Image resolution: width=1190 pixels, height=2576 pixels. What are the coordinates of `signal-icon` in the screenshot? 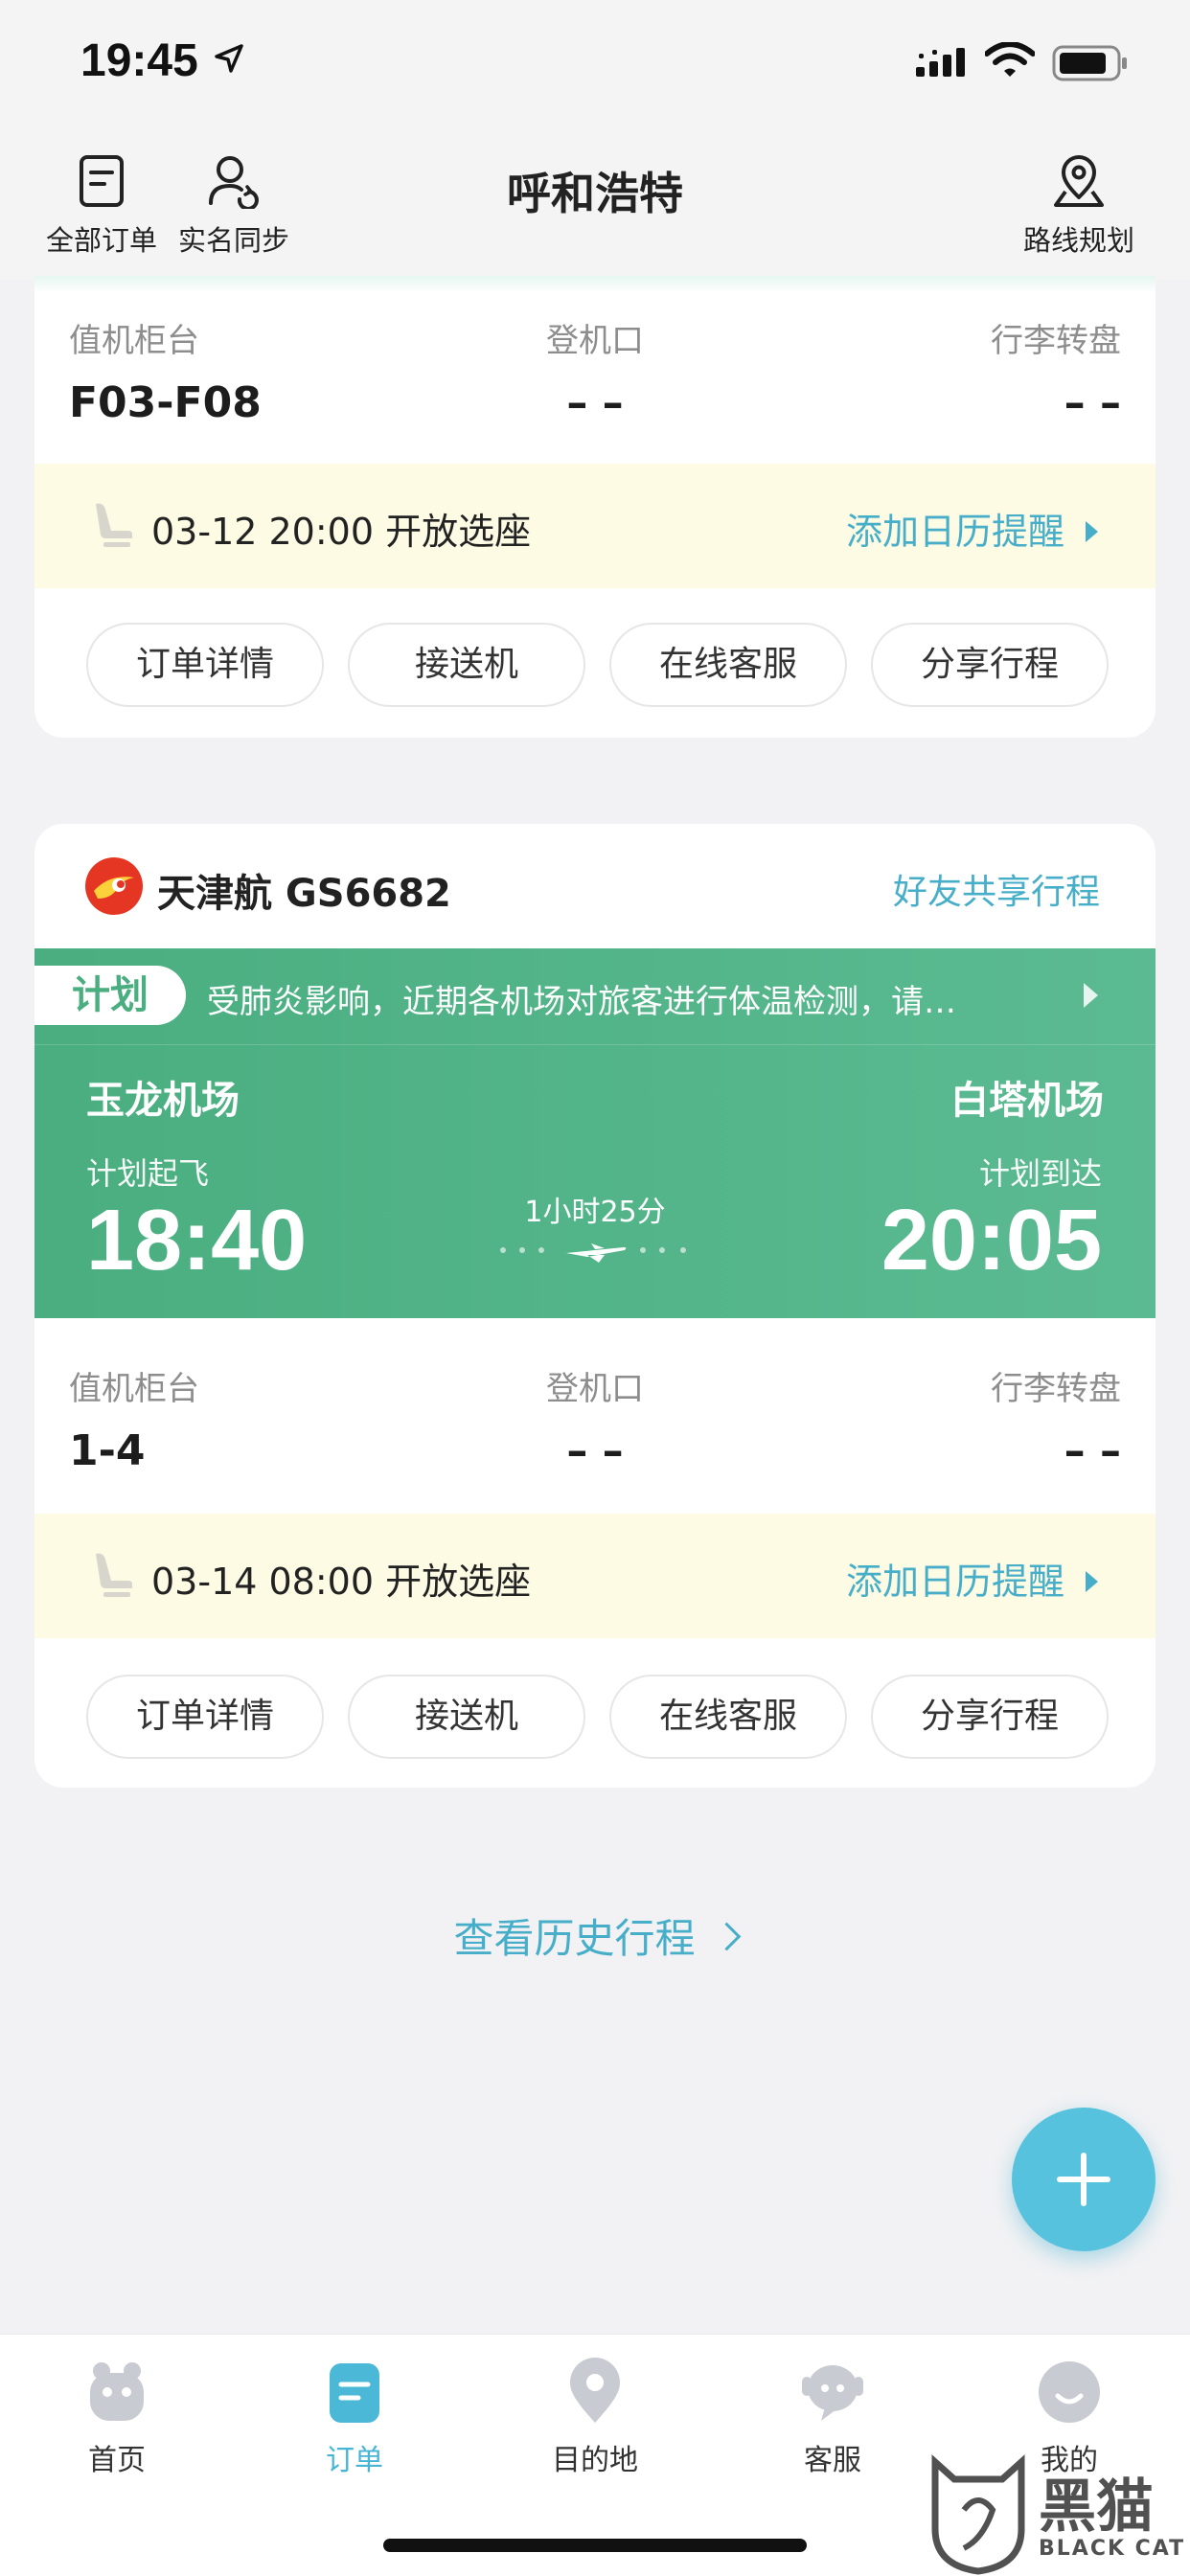 It's located at (941, 62).